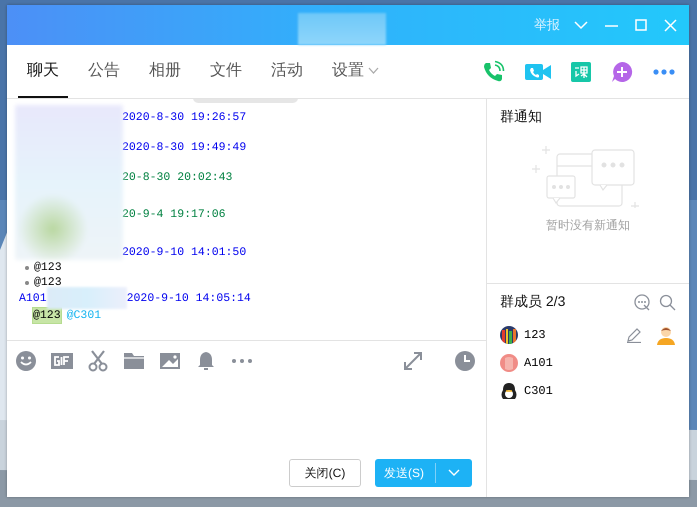 This screenshot has width=697, height=507. Describe the element at coordinates (373, 70) in the screenshot. I see `caret-icon` at that location.